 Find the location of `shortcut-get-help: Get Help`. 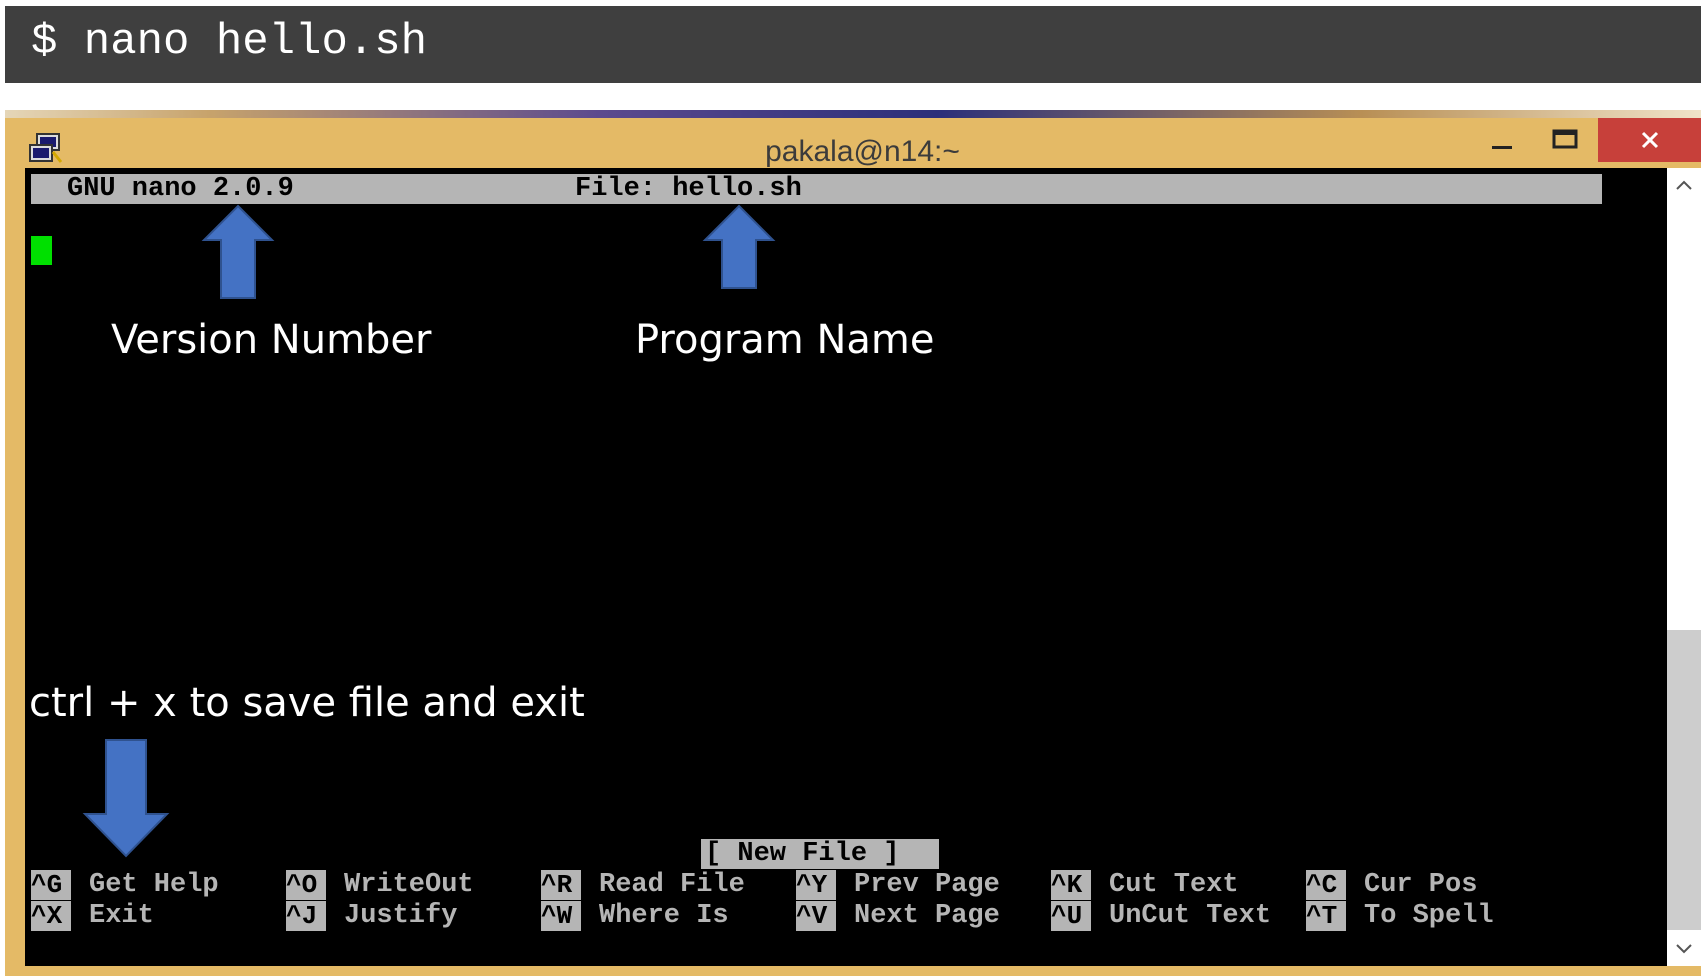

shortcut-get-help: Get Help is located at coordinates (154, 885).